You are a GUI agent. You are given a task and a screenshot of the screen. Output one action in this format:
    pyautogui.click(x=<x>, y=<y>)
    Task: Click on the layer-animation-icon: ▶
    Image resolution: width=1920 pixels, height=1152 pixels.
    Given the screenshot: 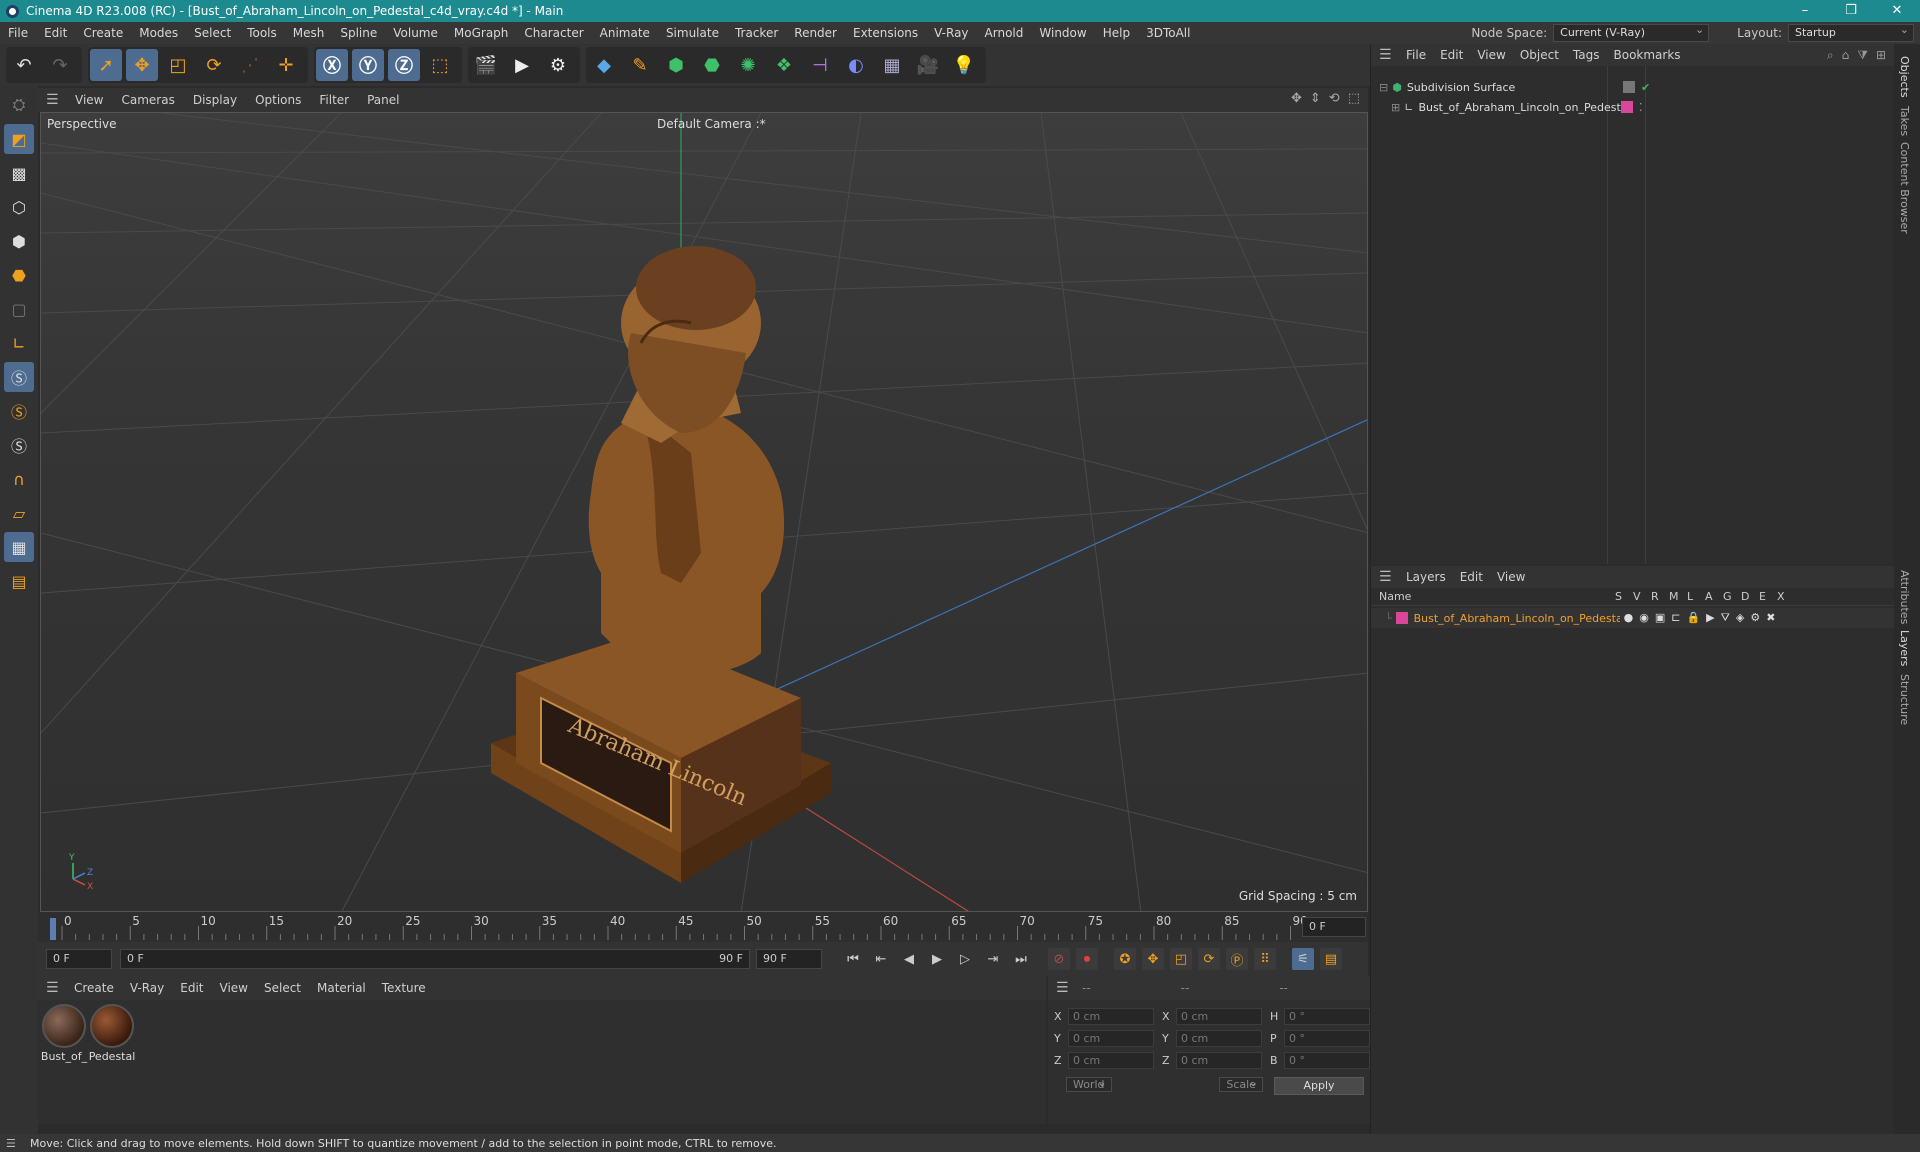 What is the action you would take?
    pyautogui.click(x=1710, y=618)
    